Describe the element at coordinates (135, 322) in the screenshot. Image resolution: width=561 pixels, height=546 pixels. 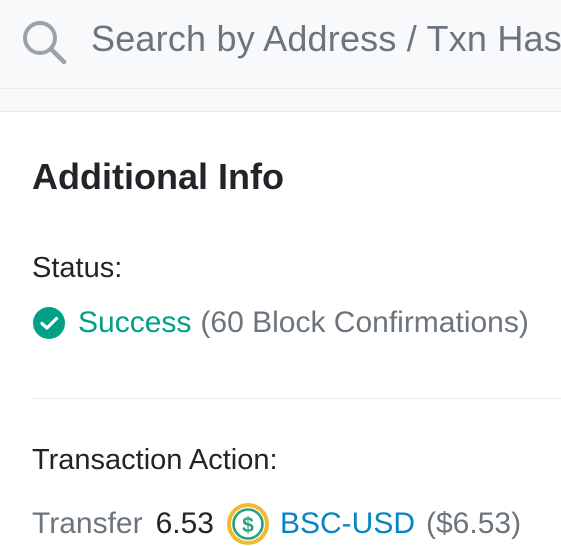
I see `status-value: Success` at that location.